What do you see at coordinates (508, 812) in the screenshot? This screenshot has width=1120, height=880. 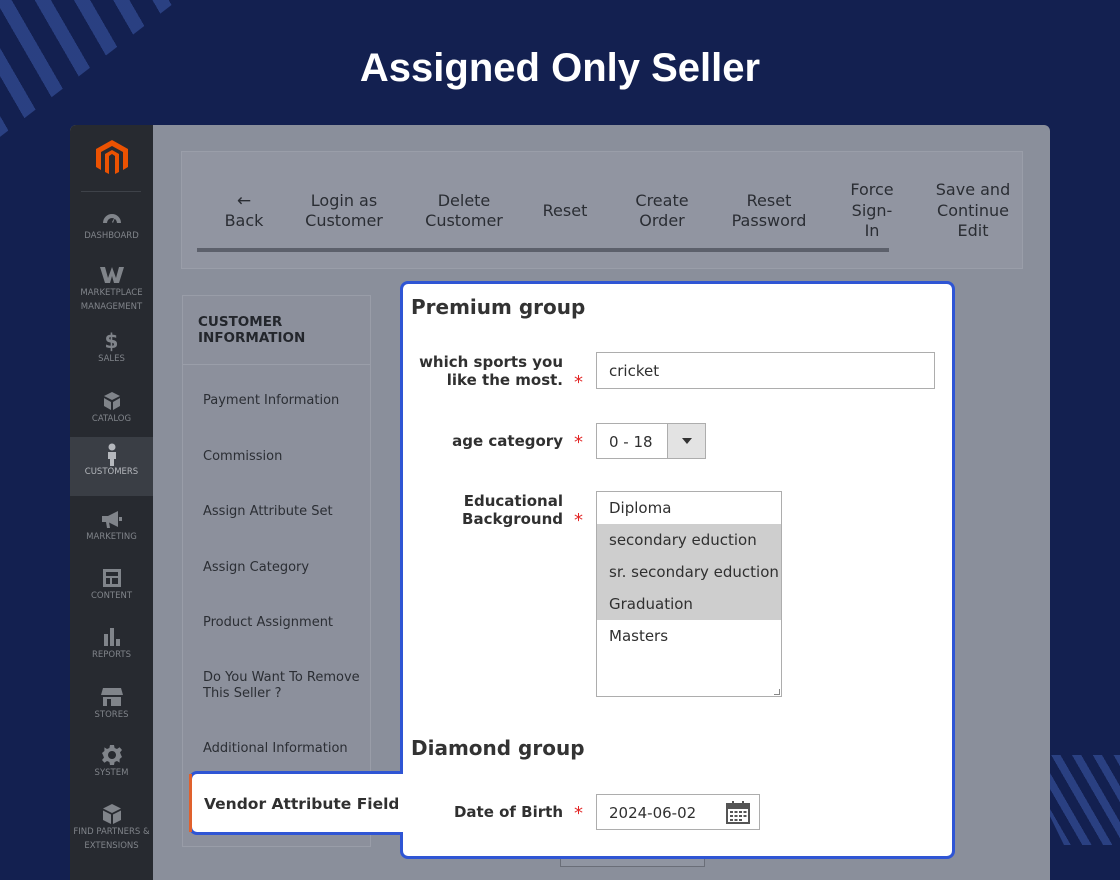 I see `date-of-birth-label: Date of Birth` at bounding box center [508, 812].